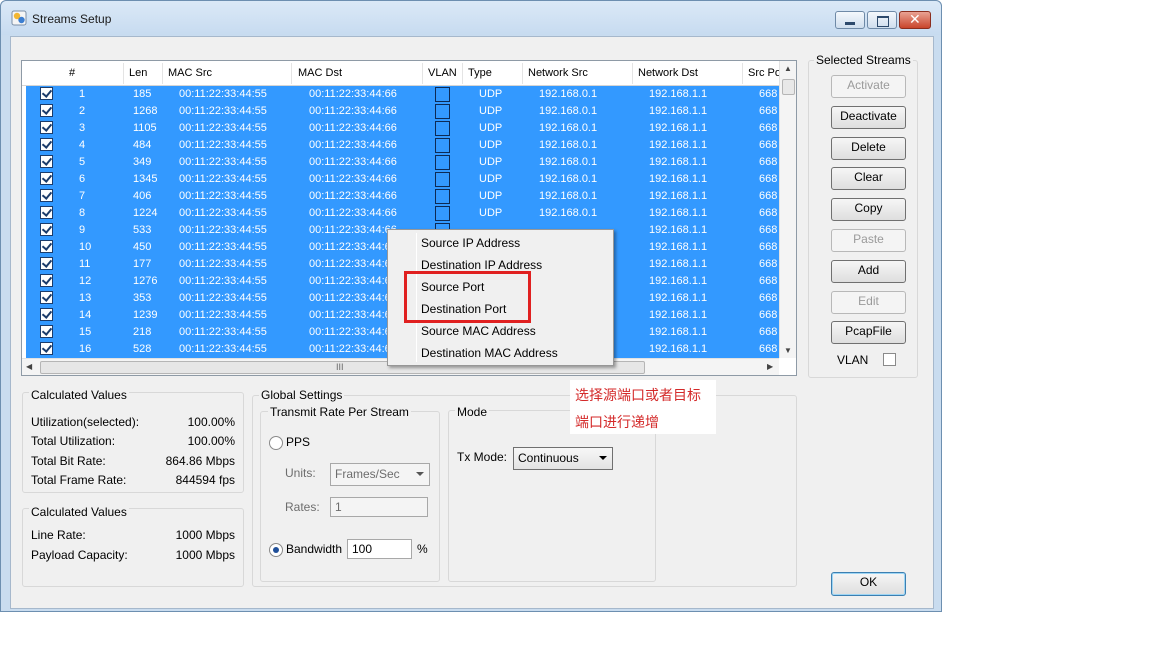 The width and height of the screenshot is (1152, 648). I want to click on column-header-network-dst: Network Dst, so click(668, 73).